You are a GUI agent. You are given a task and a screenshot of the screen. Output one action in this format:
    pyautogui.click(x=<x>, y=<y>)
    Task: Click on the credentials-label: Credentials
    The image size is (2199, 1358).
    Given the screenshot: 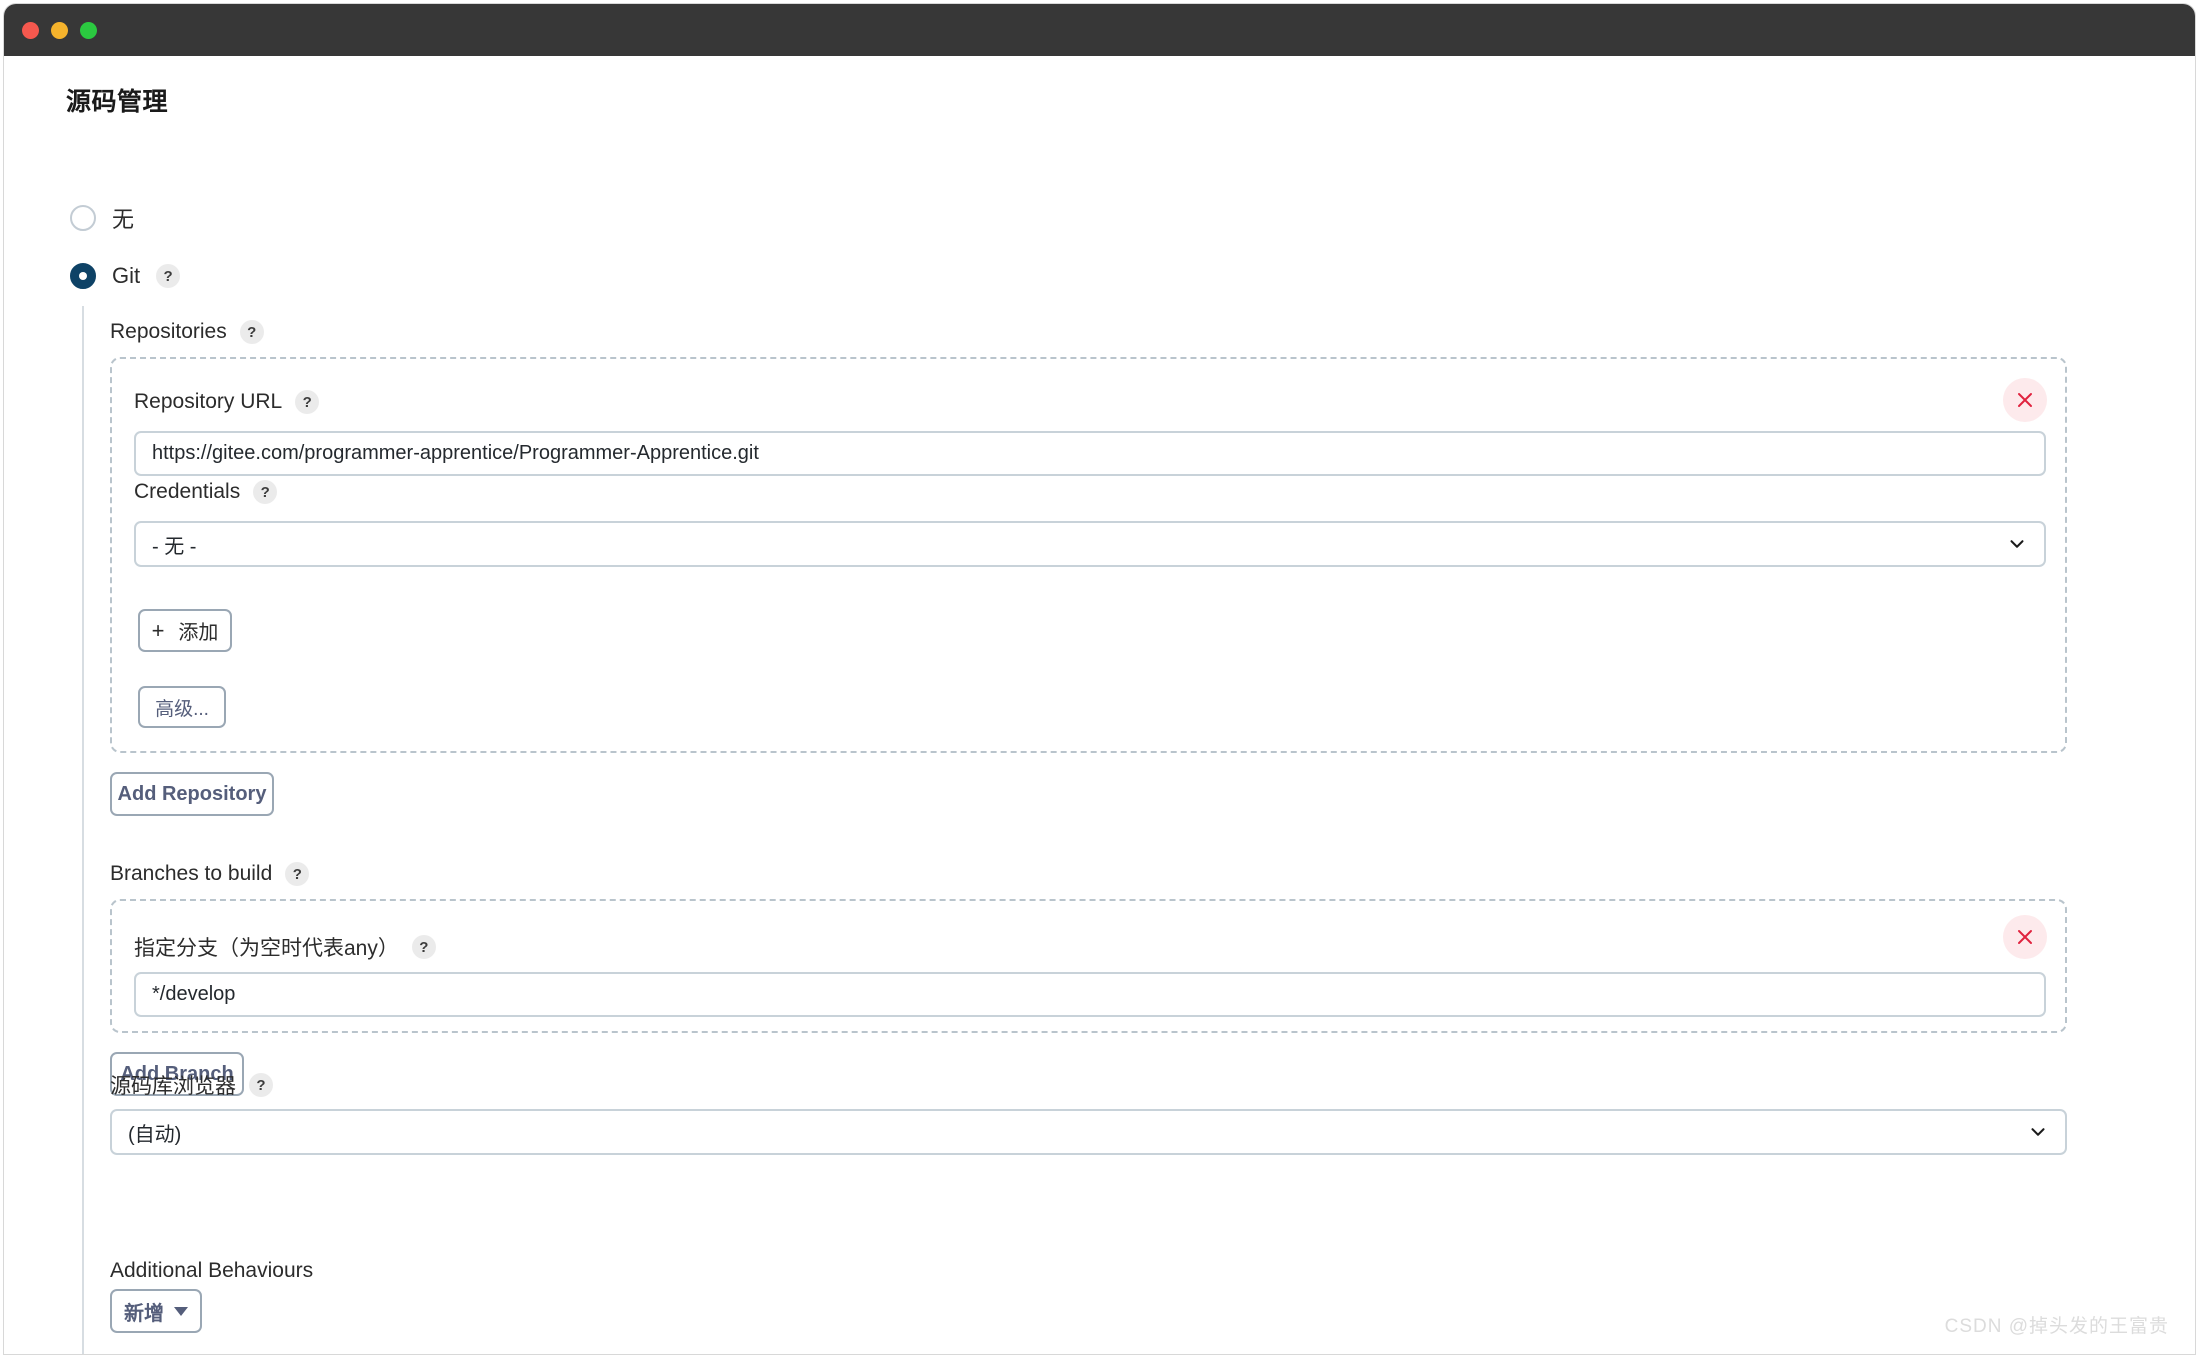 What is the action you would take?
    pyautogui.click(x=187, y=491)
    